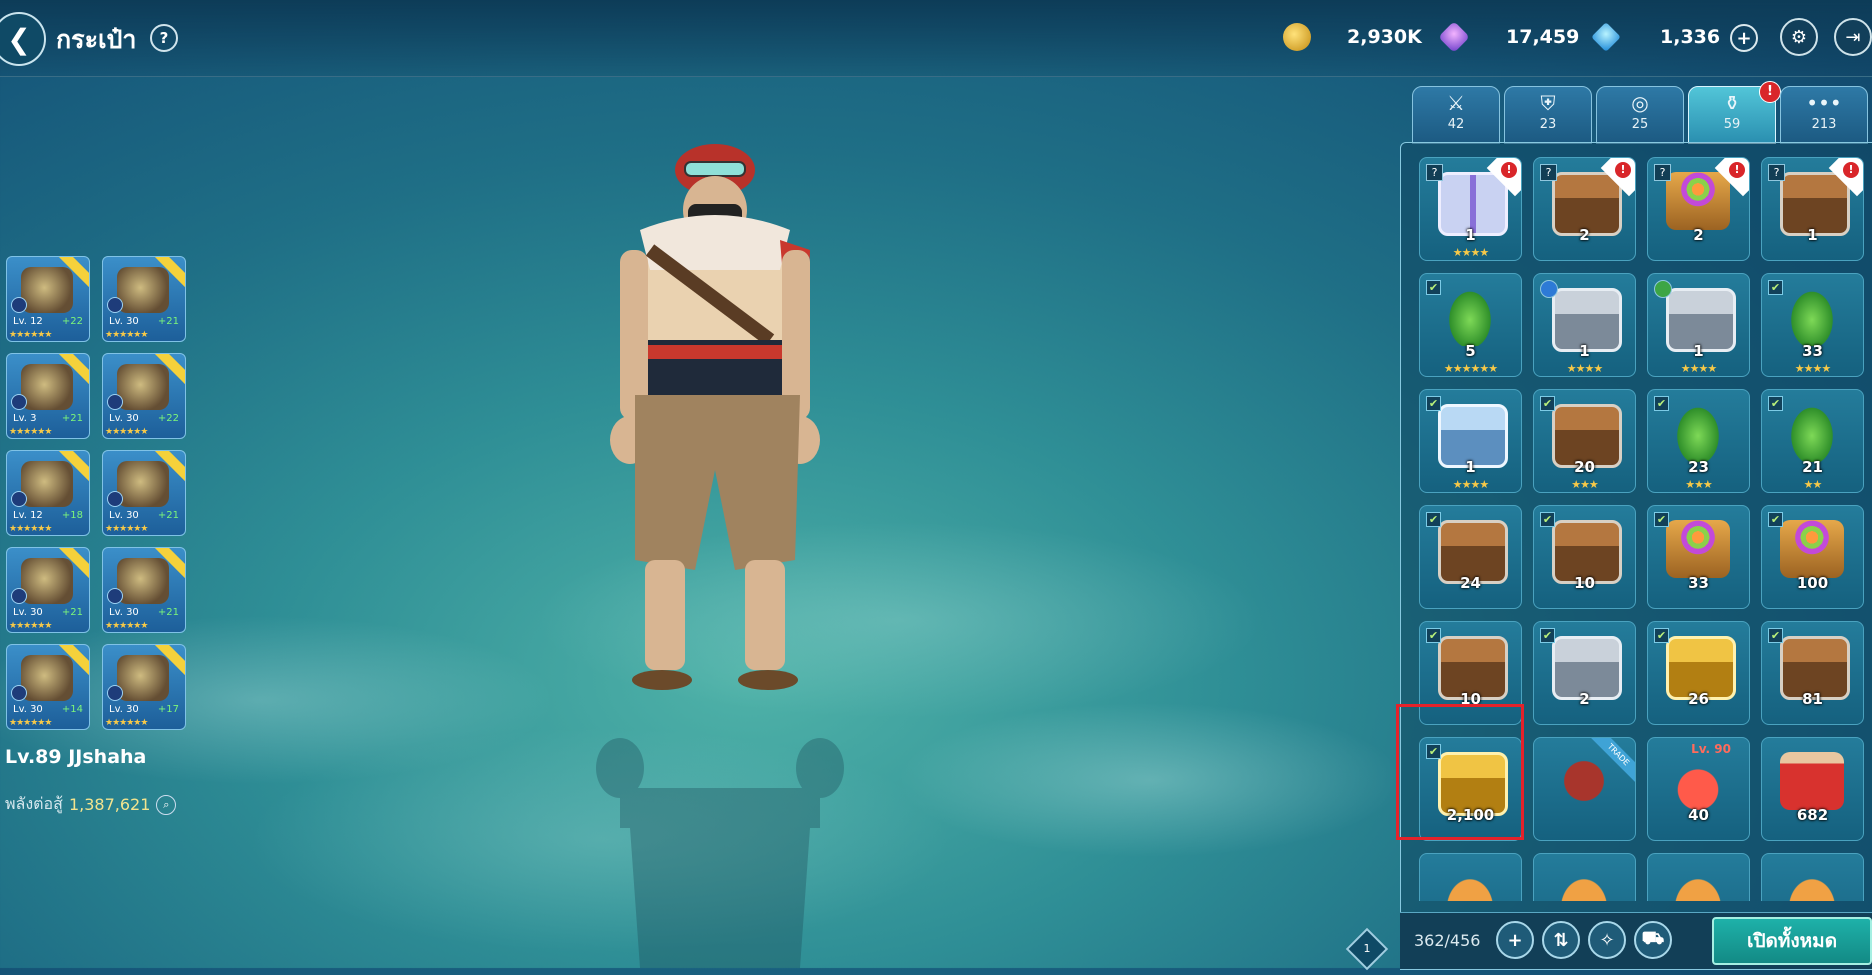 The height and width of the screenshot is (975, 1872). Describe the element at coordinates (1653, 940) in the screenshot. I see `sell-button: ⛟` at that location.